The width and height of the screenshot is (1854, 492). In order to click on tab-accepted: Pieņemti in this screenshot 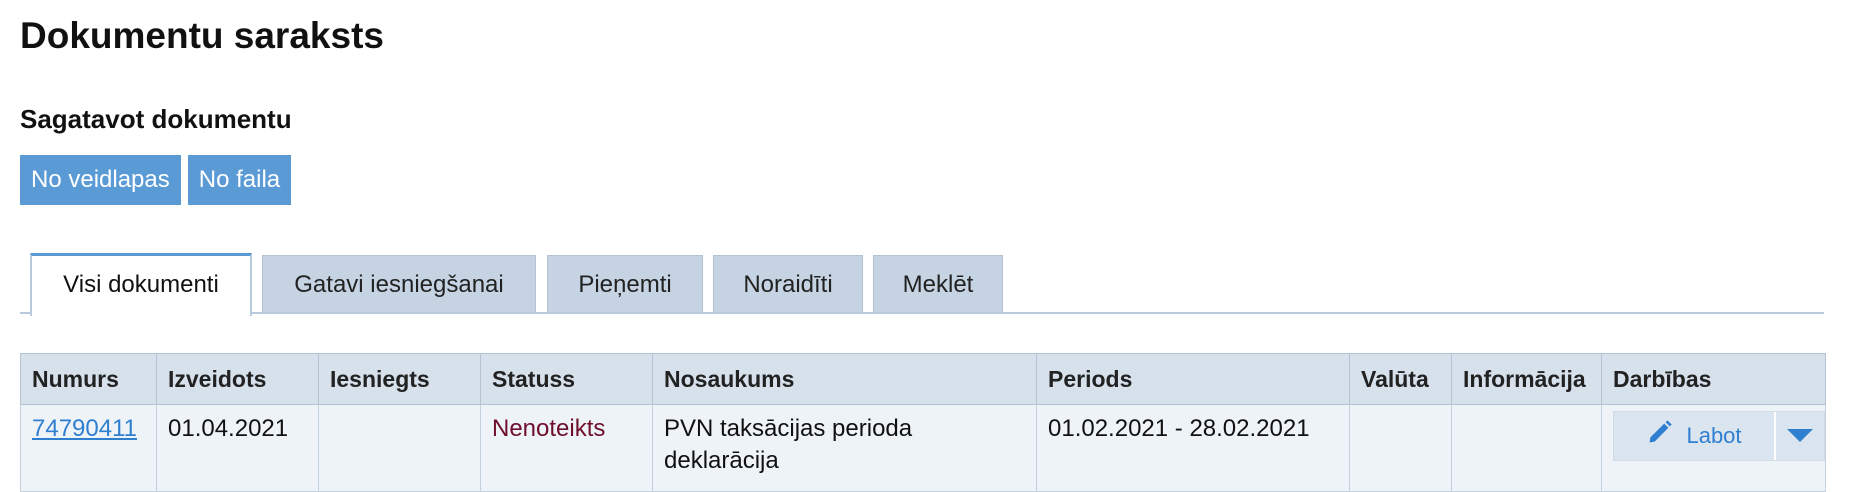, I will do `click(625, 283)`.